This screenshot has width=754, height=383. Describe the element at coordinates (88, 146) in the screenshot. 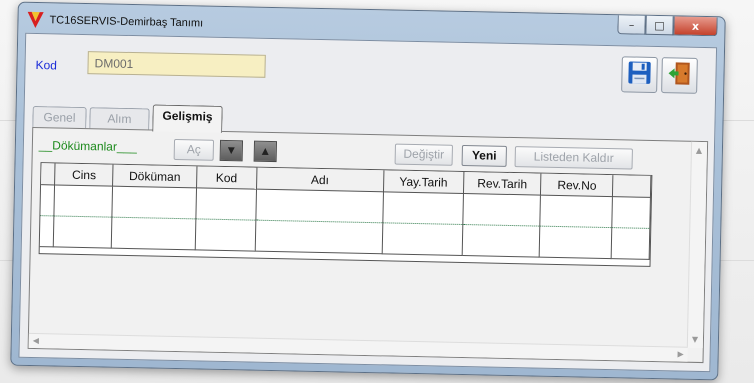

I see `documents-section-label: __Dökümanlar___` at that location.